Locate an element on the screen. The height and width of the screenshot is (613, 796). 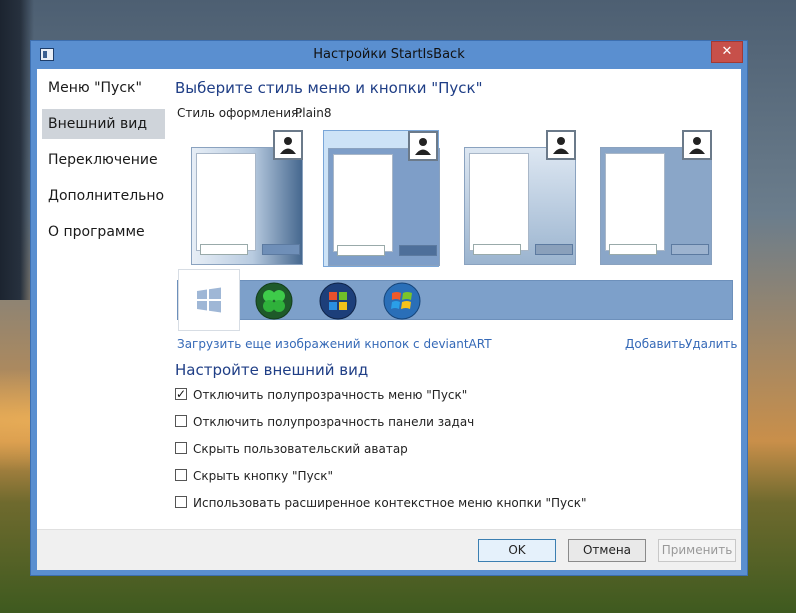
start-button-option-windows7 is located at coordinates (402, 301).